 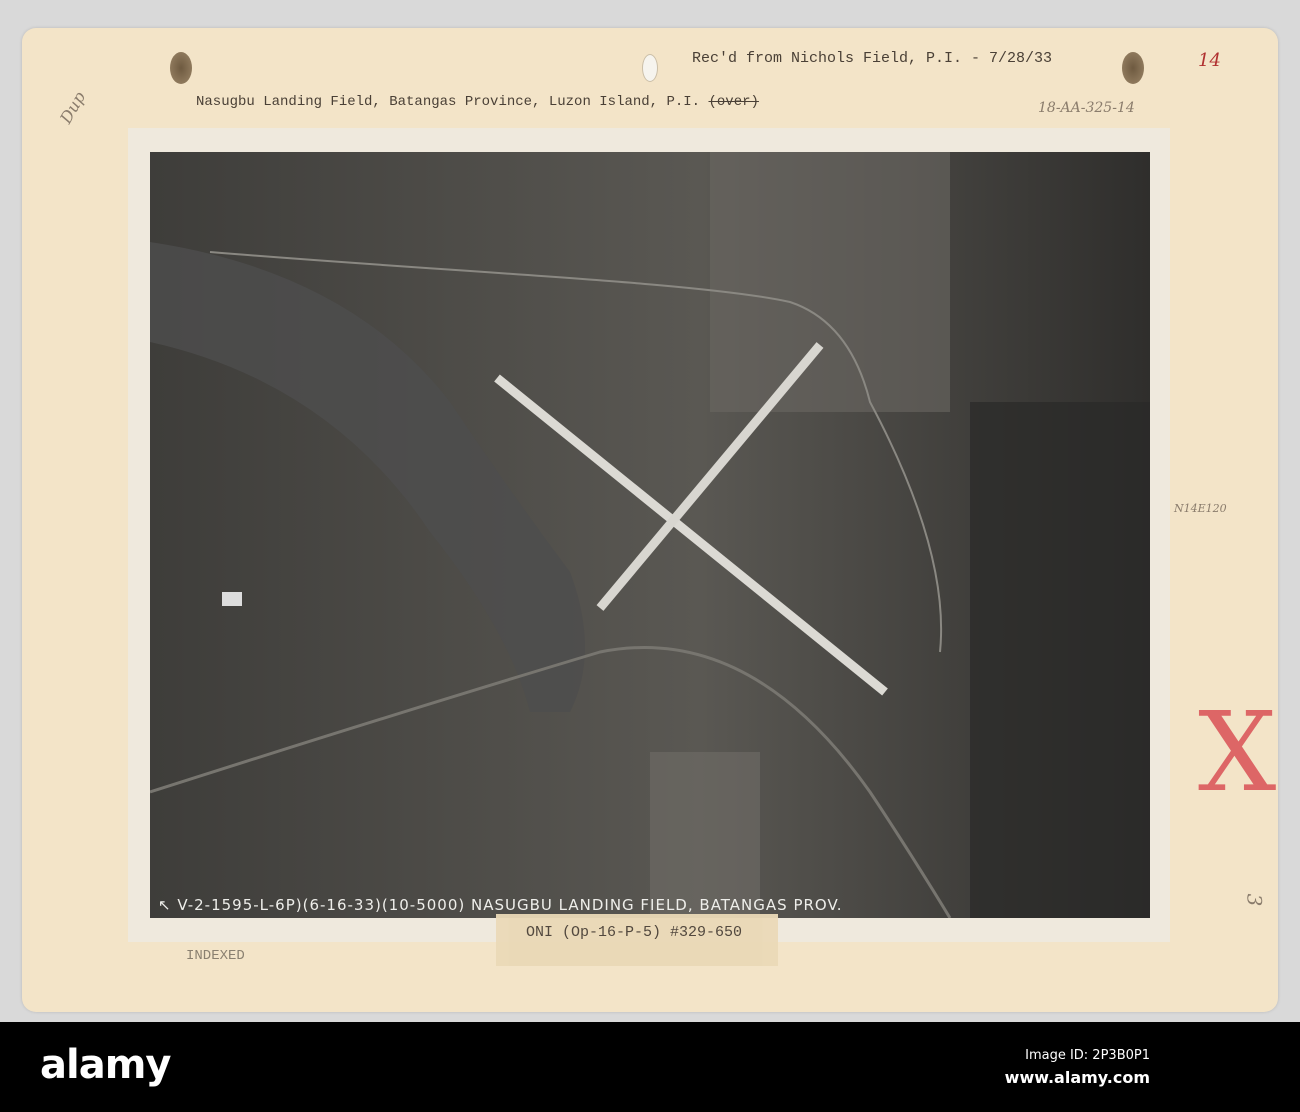 What do you see at coordinates (872, 58) in the screenshot?
I see `received-note: Rec'd from Nichols Field, P.I. - 7/28/33` at bounding box center [872, 58].